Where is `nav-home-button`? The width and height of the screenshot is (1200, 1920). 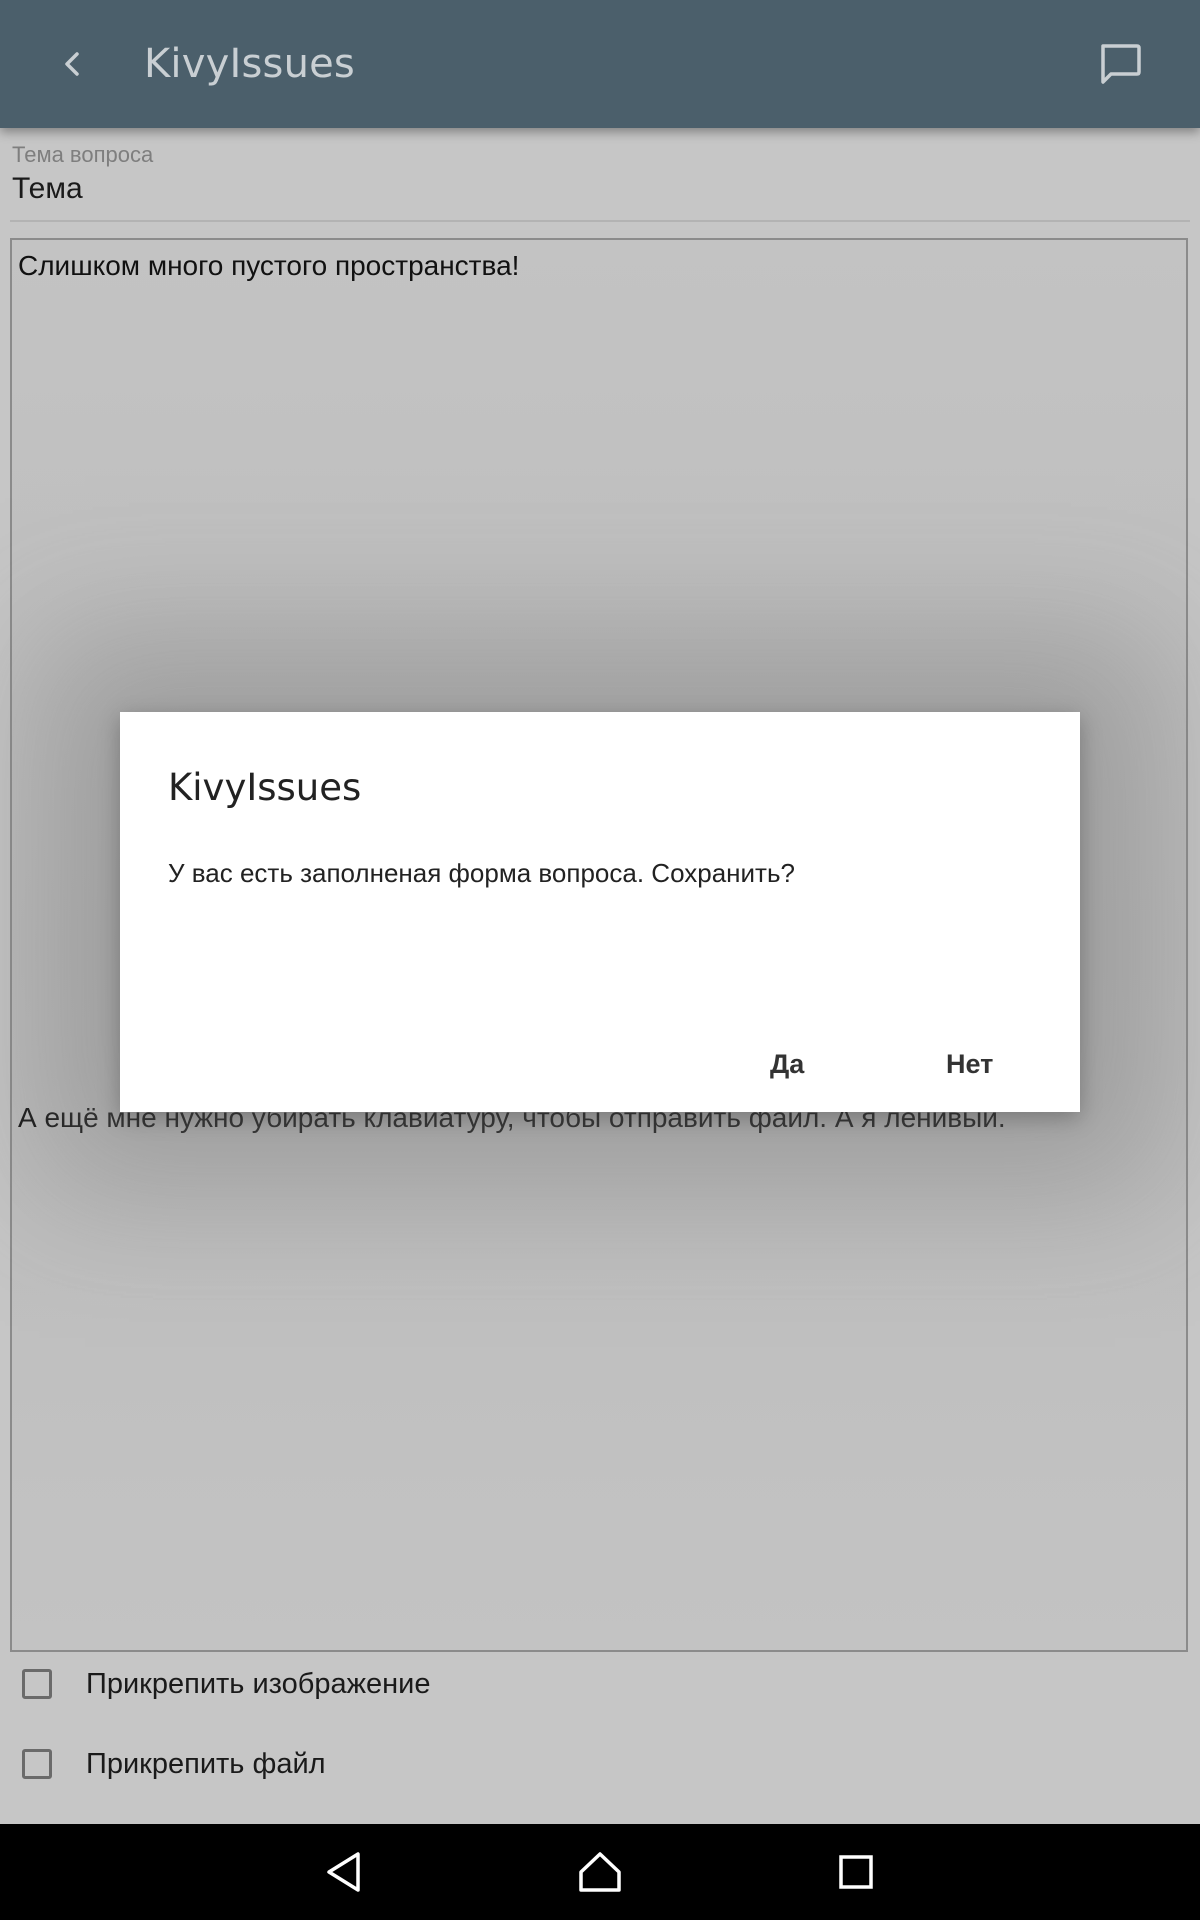 nav-home-button is located at coordinates (600, 1872).